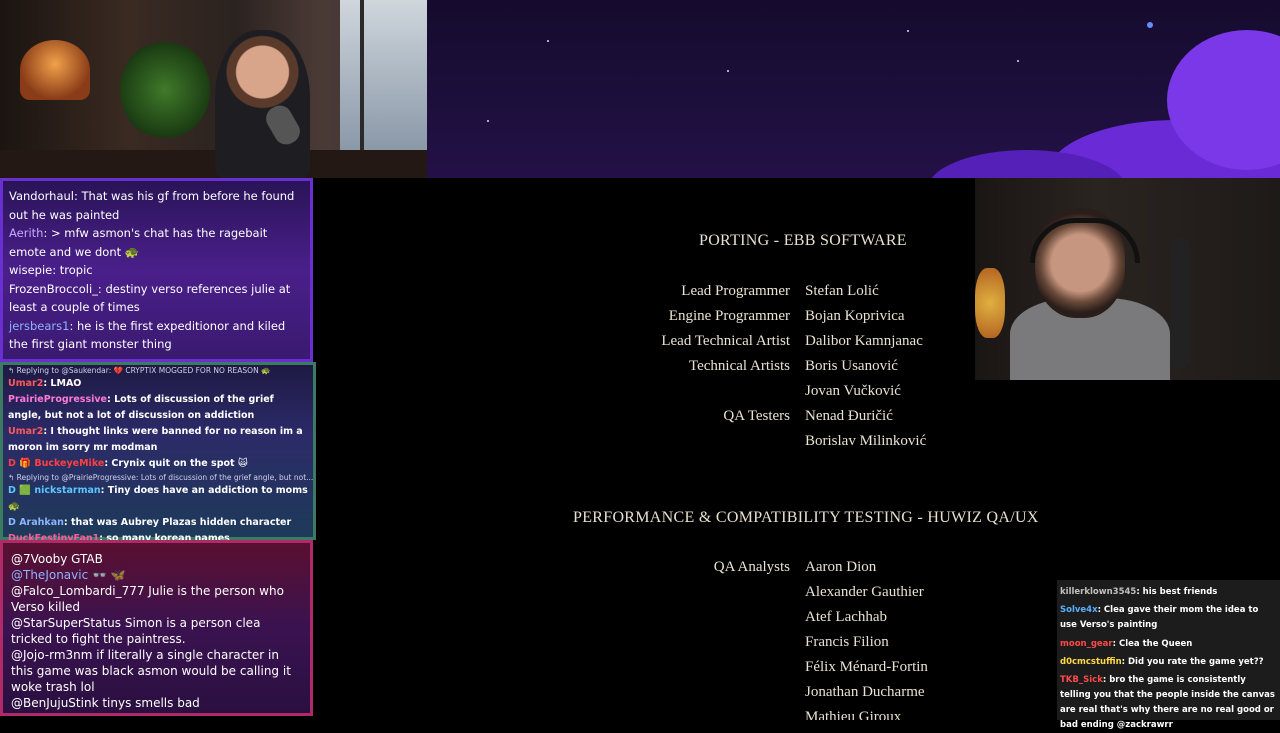  I want to click on guest-webcam, so click(1127, 279).